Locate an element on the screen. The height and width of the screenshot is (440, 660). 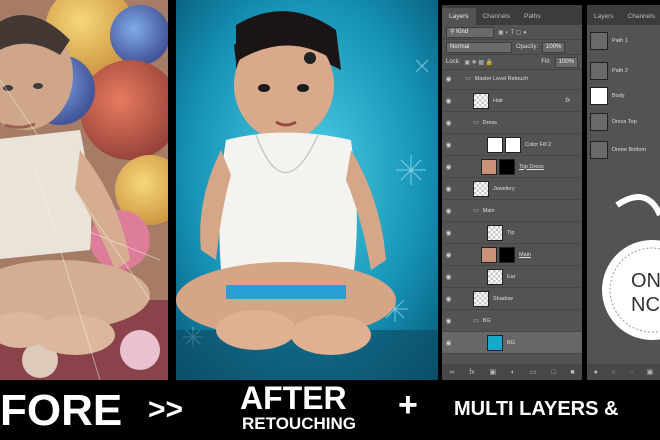
layer-row-shadow: ◉ Shadow is located at coordinates (512, 299).